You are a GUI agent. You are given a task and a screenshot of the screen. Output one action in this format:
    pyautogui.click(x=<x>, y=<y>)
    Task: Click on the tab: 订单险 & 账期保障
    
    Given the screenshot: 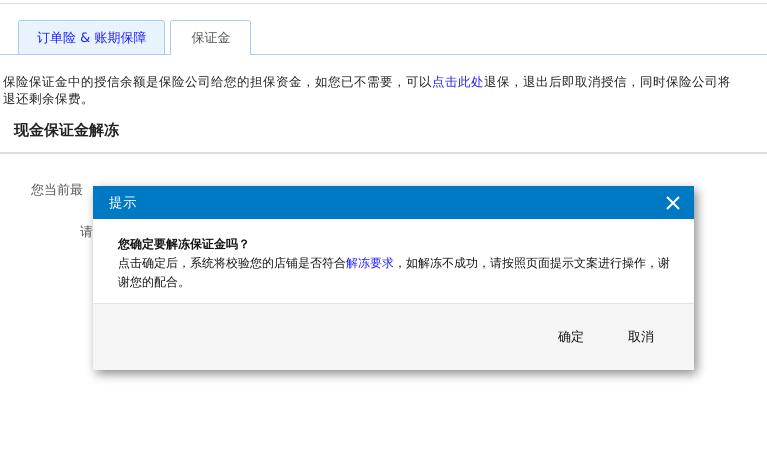 What is the action you would take?
    pyautogui.click(x=92, y=37)
    